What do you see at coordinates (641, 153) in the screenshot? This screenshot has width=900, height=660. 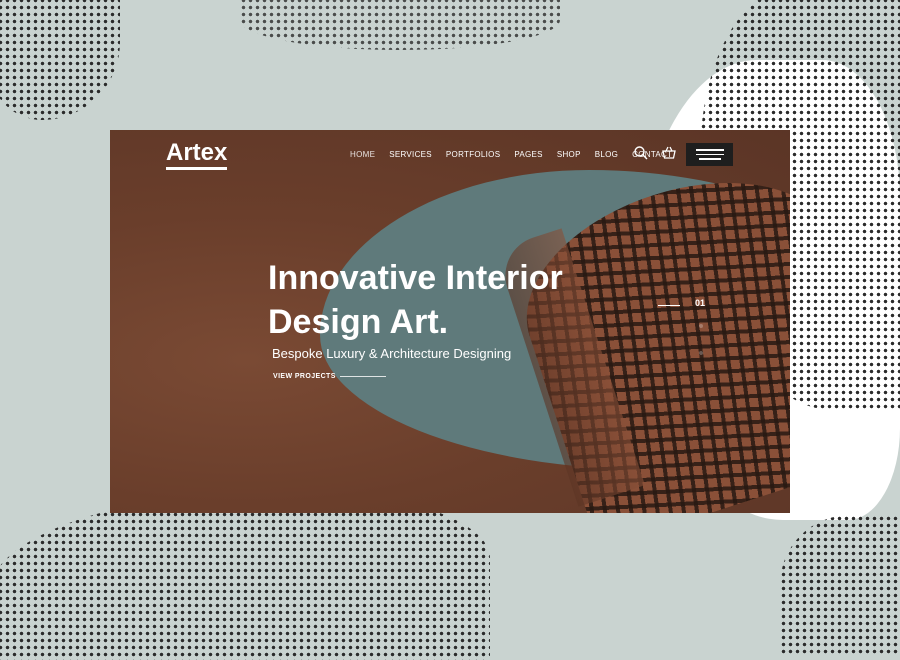 I see `search-icon` at bounding box center [641, 153].